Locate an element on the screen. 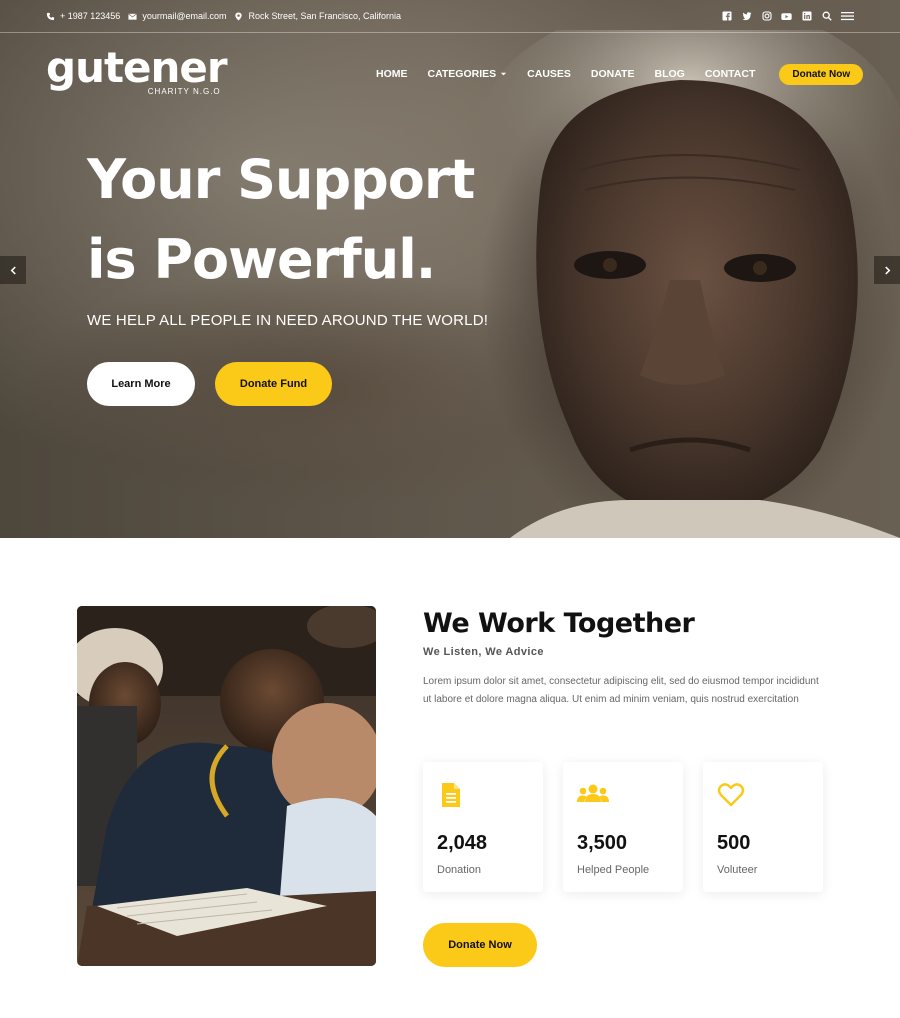  phone-icon is located at coordinates (50, 16).